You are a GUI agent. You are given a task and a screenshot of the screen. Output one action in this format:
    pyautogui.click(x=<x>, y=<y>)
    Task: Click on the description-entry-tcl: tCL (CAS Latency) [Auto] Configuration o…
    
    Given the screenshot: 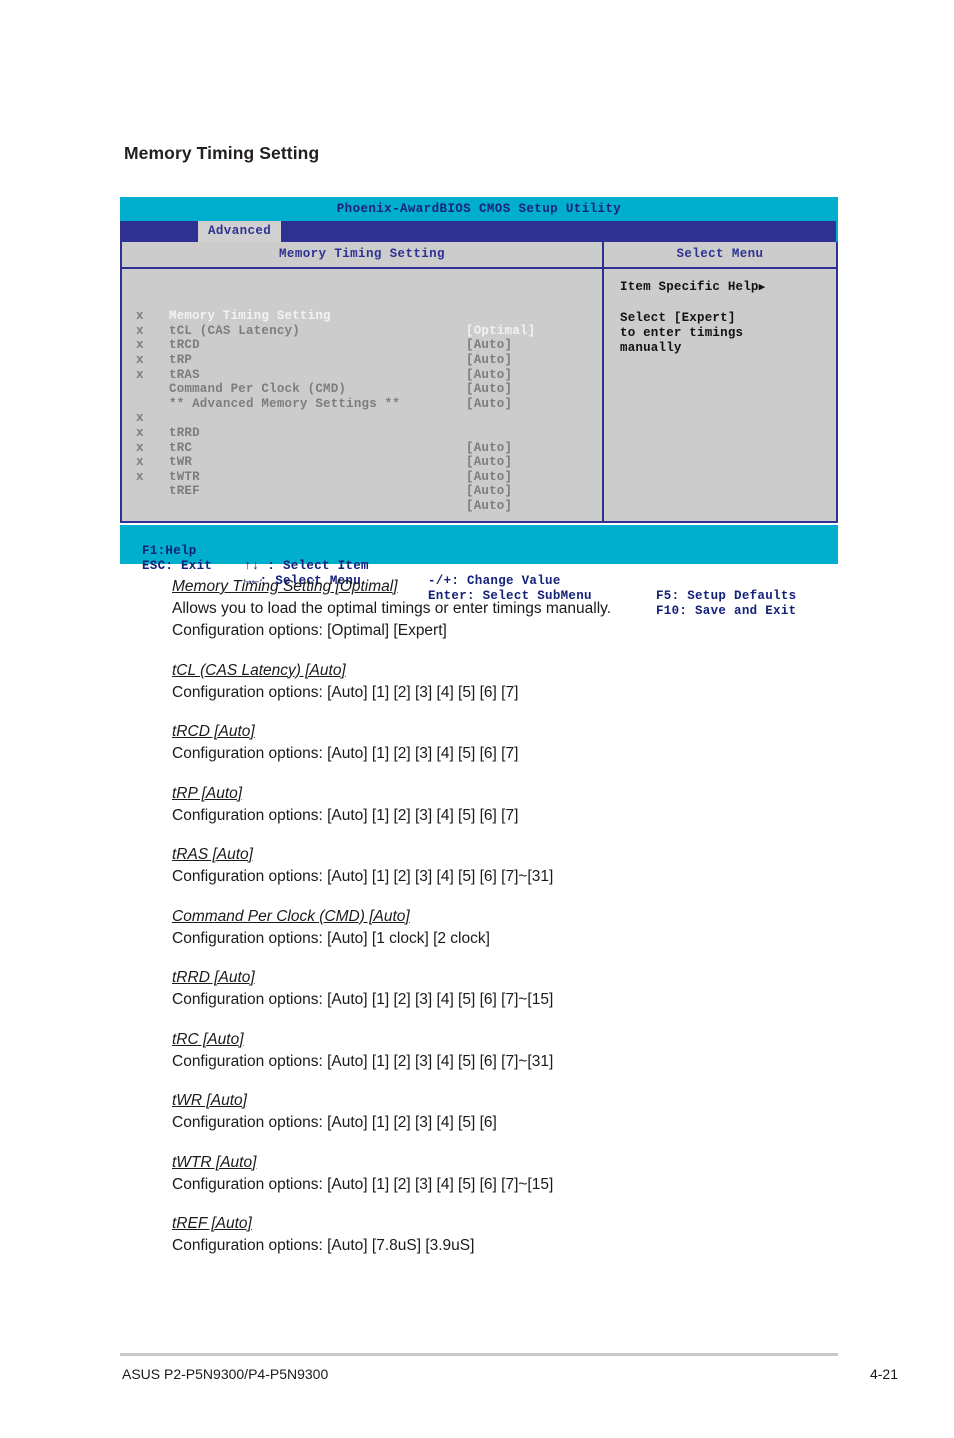 What is the action you would take?
    pyautogui.click(x=522, y=682)
    